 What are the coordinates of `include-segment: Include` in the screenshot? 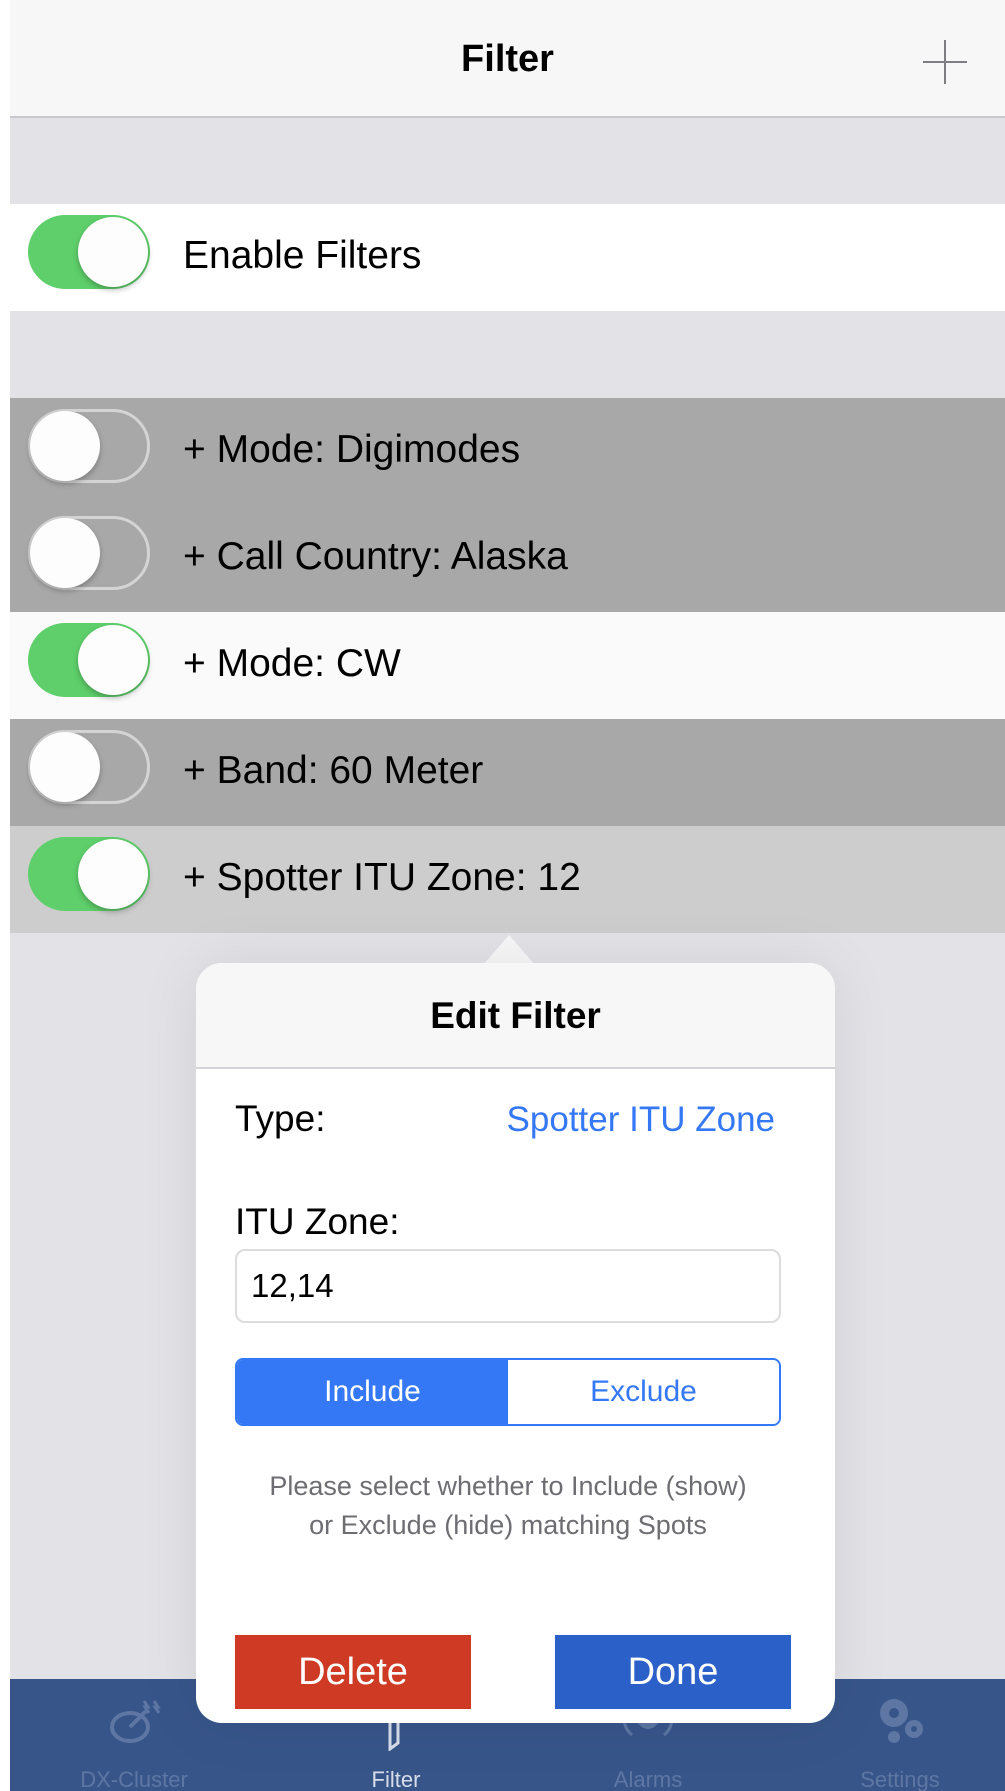 It's located at (372, 1392).